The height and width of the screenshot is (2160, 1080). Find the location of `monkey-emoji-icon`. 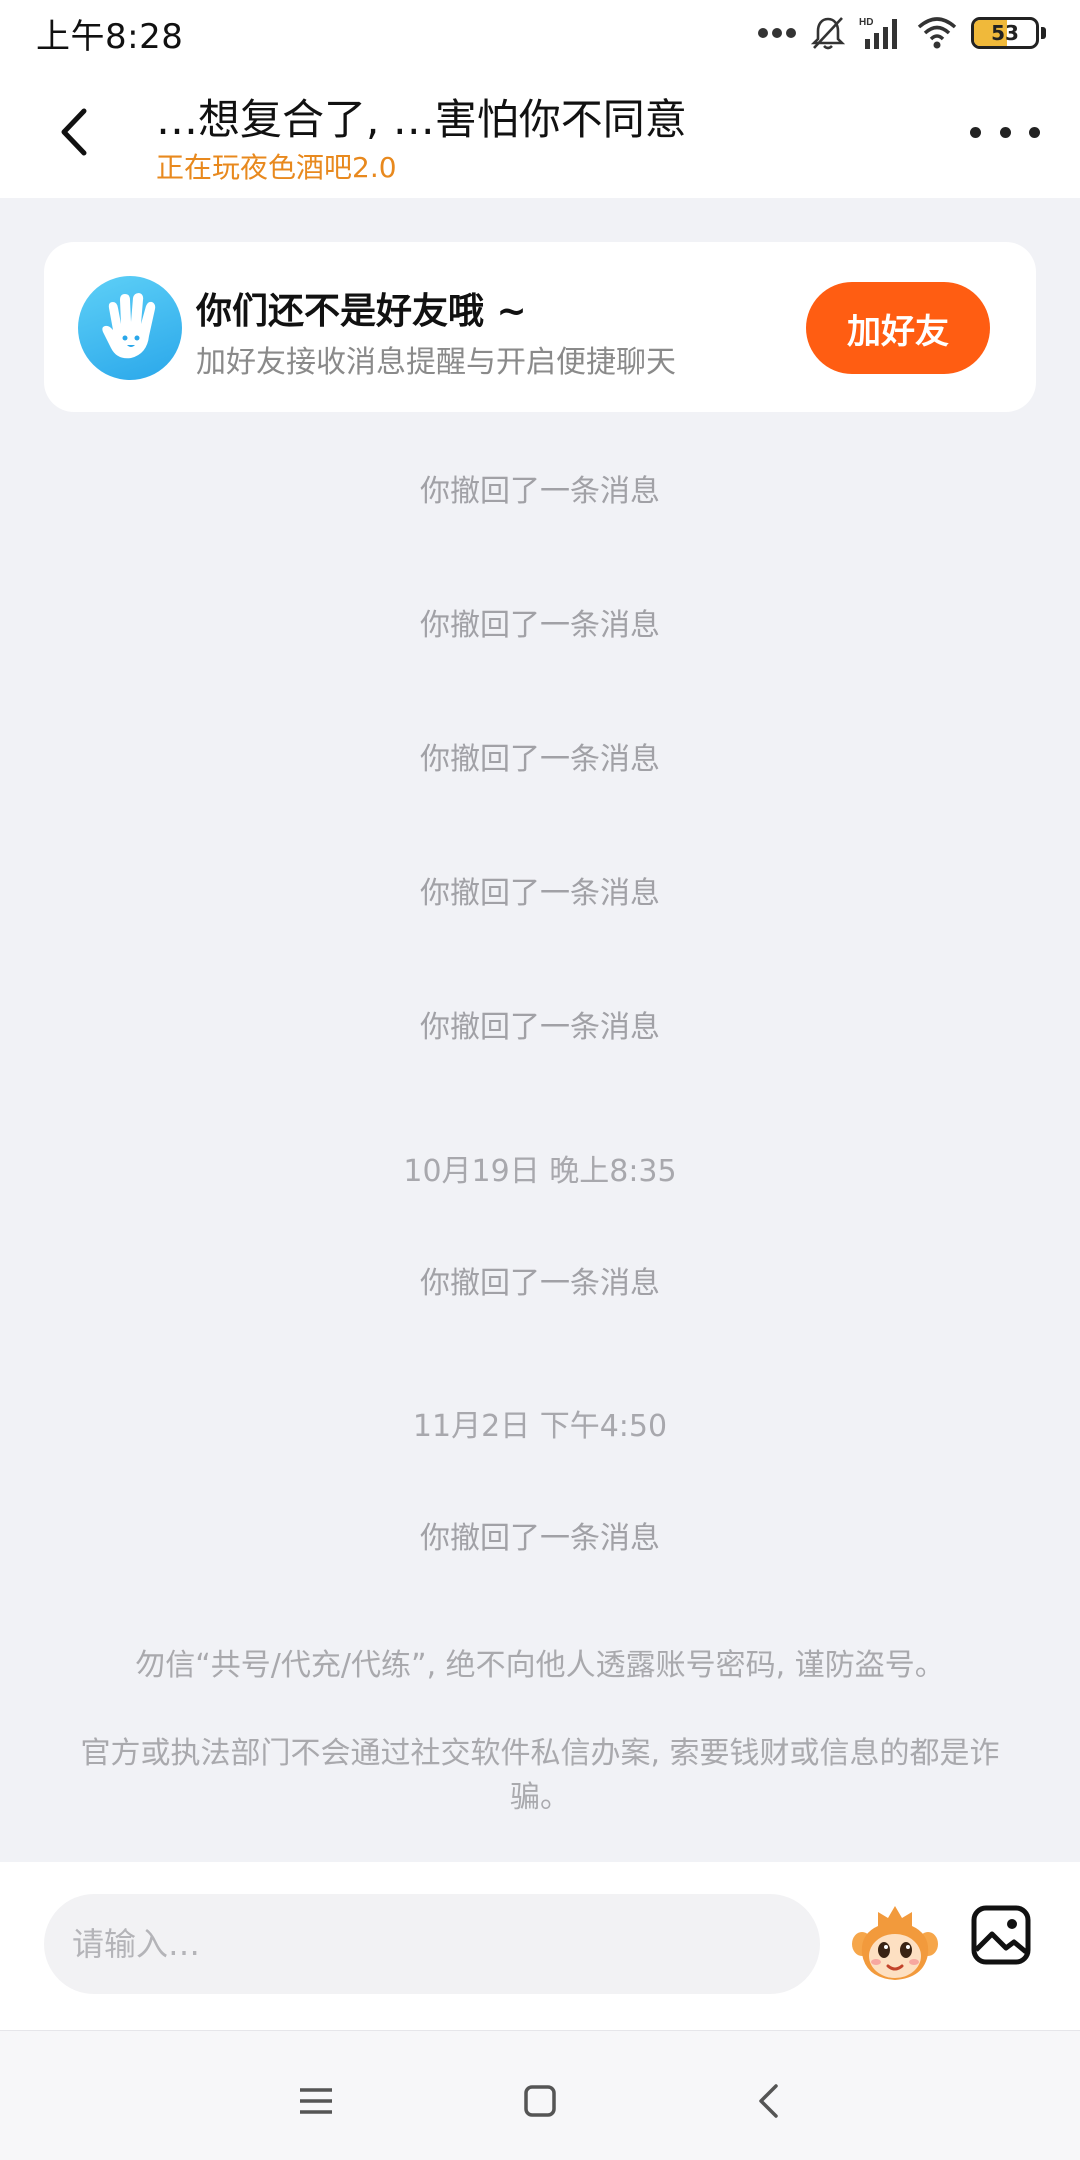

monkey-emoji-icon is located at coordinates (895, 1943).